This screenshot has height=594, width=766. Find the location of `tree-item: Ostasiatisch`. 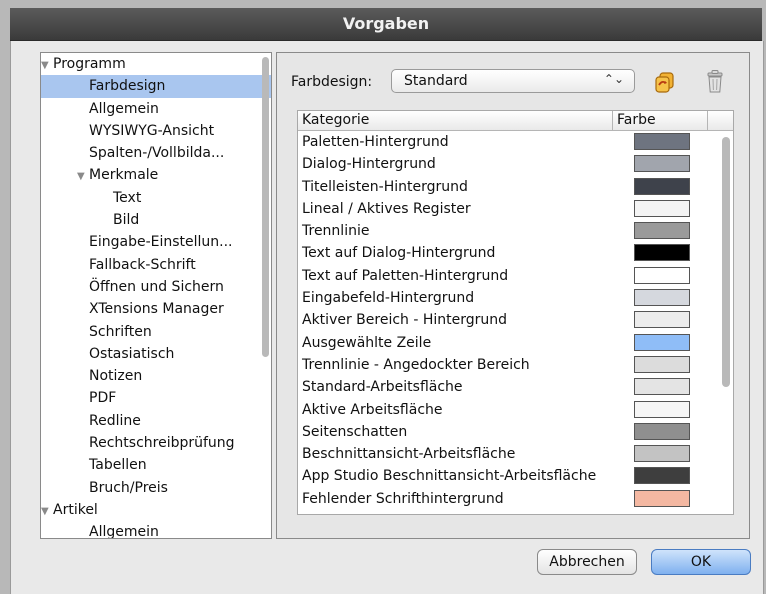

tree-item: Ostasiatisch is located at coordinates (156, 354).